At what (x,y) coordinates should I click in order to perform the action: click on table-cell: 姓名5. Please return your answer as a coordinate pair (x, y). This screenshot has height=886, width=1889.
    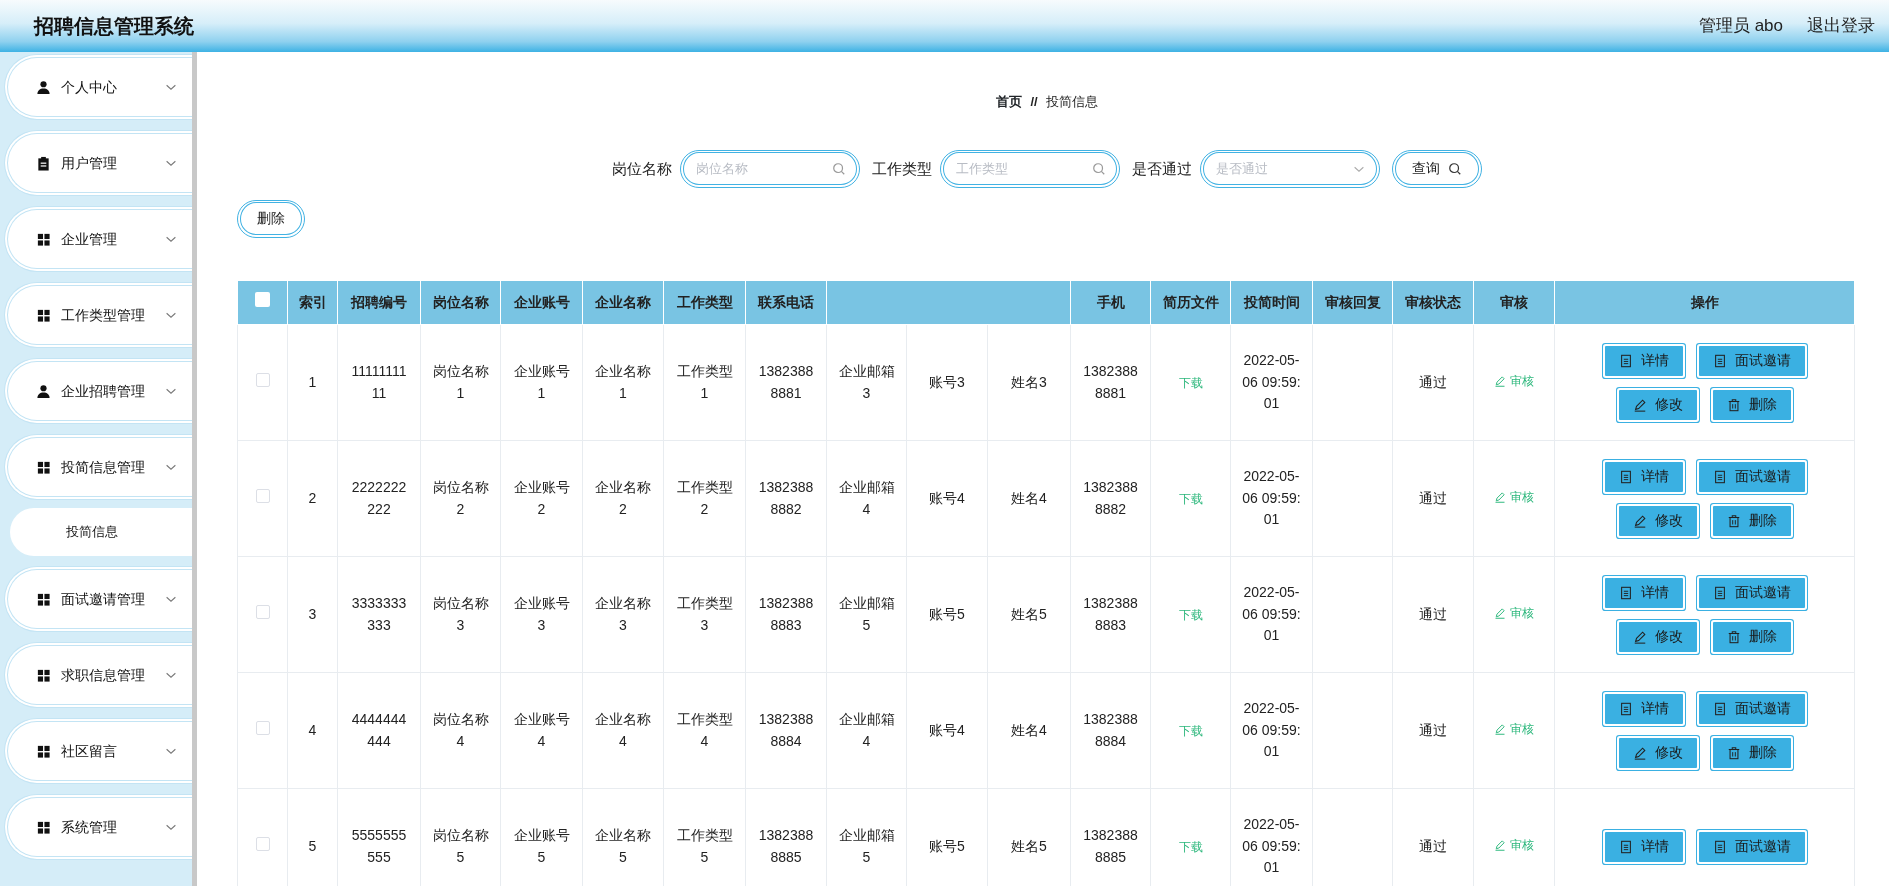
    Looking at the image, I should click on (1029, 614).